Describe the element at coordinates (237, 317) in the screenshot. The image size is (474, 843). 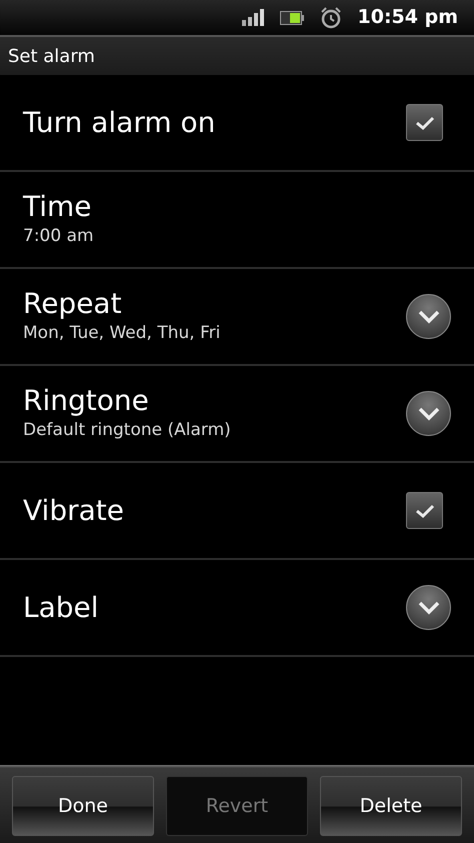
I see `setting-row: Repeat Mon, Tue, Wed, Thu, Fri` at that location.